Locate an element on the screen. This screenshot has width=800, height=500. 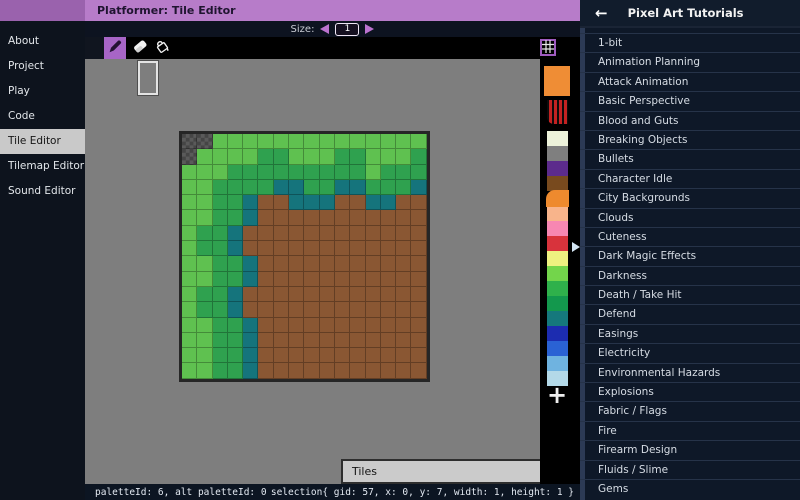
tutorial-item-fire: Fire is located at coordinates (690, 430).